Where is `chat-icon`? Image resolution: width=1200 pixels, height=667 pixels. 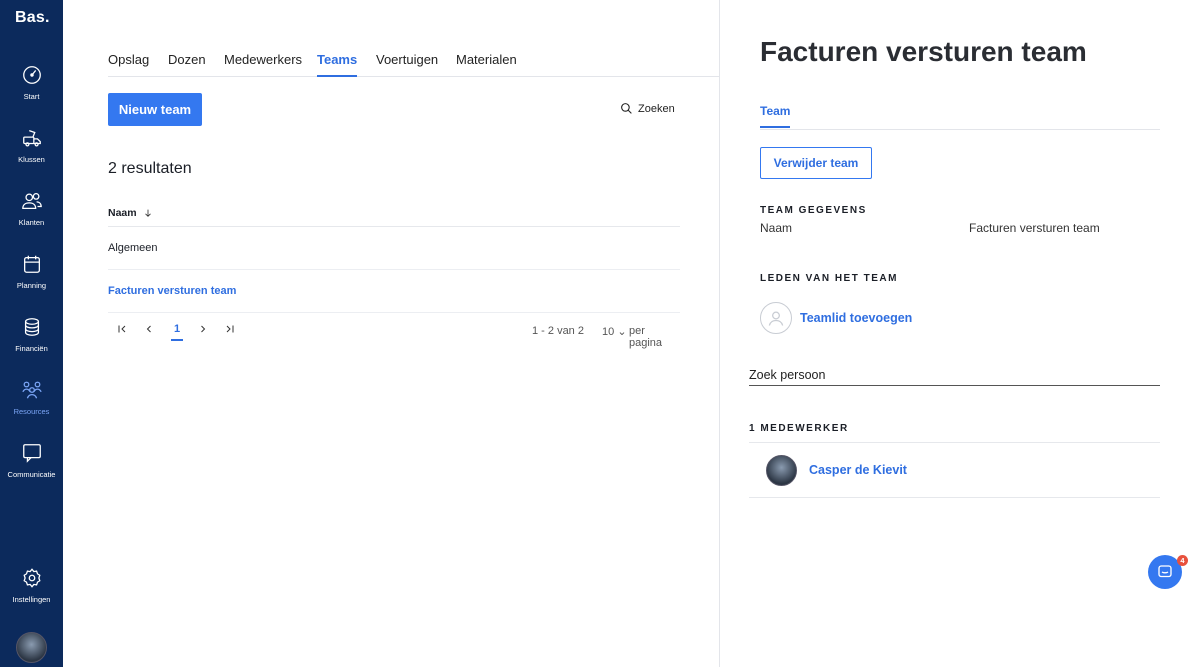
chat-icon is located at coordinates (31, 453).